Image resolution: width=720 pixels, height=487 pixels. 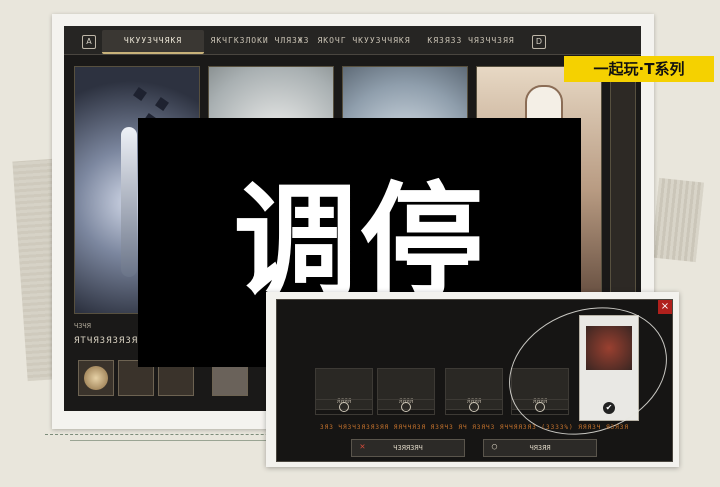 I want to click on close-icon: ✕, so click(x=362, y=447).